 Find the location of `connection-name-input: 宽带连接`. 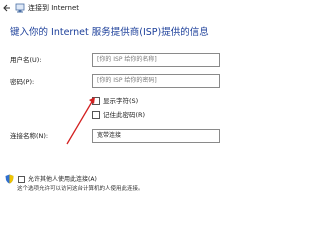

connection-name-input: 宽带连接 is located at coordinates (156, 136).